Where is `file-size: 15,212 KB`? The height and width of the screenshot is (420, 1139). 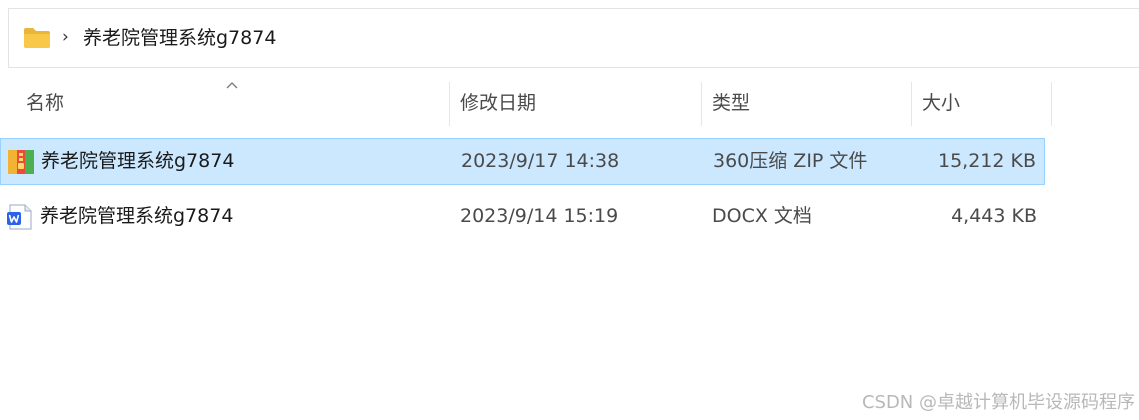 file-size: 15,212 KB is located at coordinates (986, 161).